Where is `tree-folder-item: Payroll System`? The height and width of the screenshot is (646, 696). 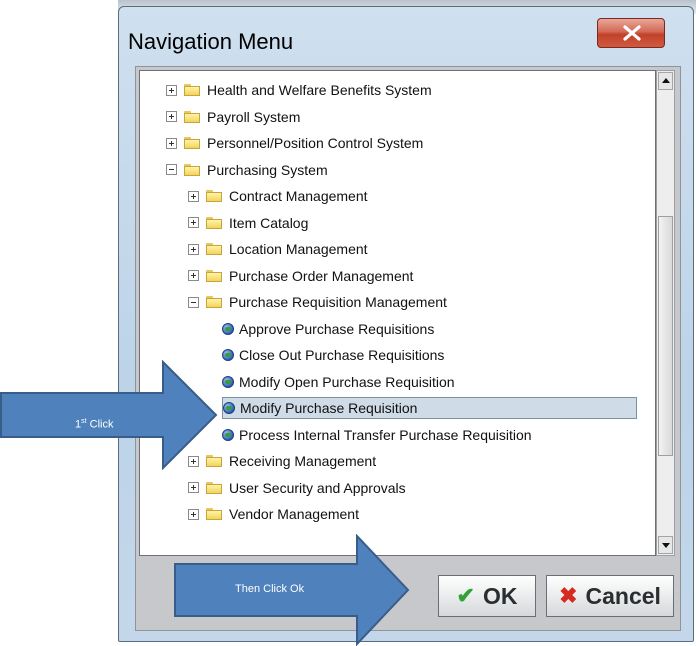 tree-folder-item: Payroll System is located at coordinates (233, 117).